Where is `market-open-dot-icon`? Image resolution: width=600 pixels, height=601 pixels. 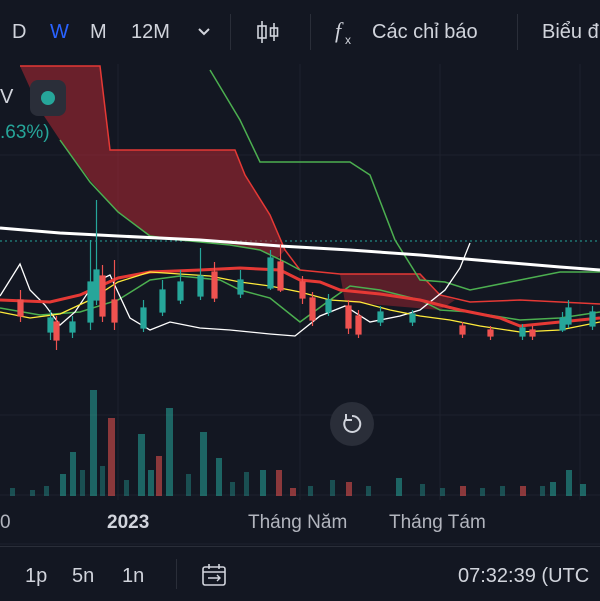 market-open-dot-icon is located at coordinates (48, 98).